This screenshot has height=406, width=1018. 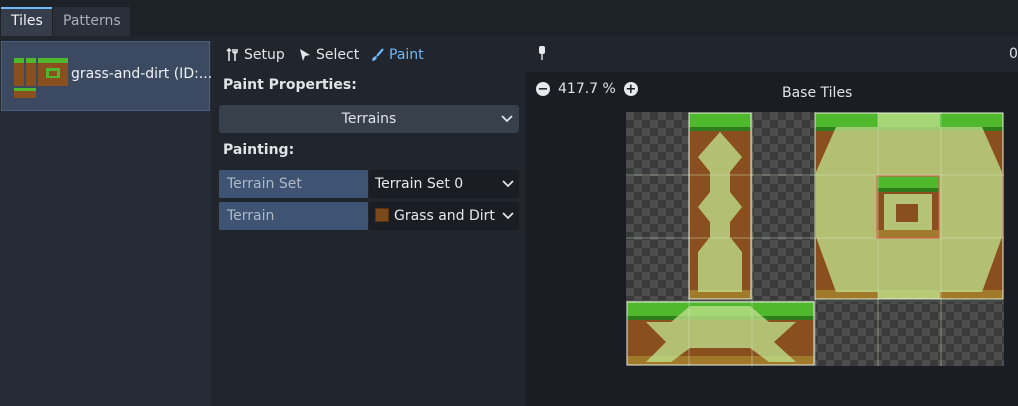 I want to click on paint-properties-heading: Paint Properties:, so click(x=290, y=85).